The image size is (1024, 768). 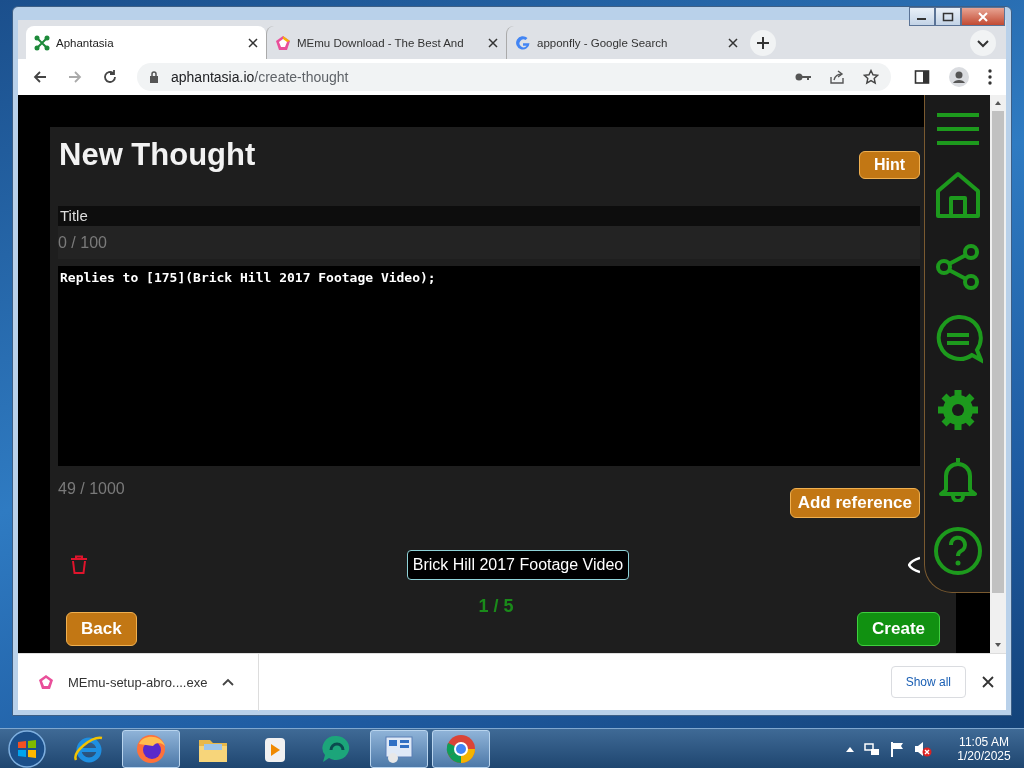 What do you see at coordinates (138, 682) in the screenshot?
I see `download-item: MEmu-setup-abro....exe` at bounding box center [138, 682].